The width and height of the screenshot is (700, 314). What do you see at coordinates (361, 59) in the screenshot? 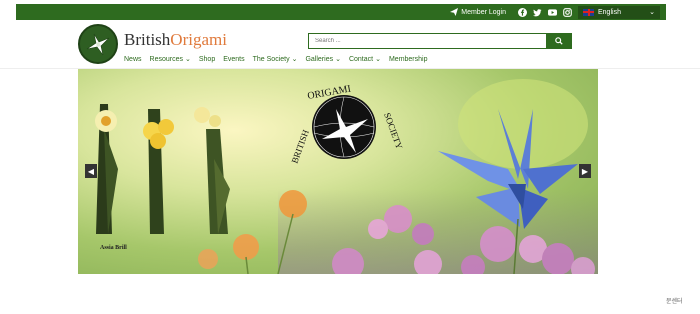
I see `nav-label: Contact` at bounding box center [361, 59].